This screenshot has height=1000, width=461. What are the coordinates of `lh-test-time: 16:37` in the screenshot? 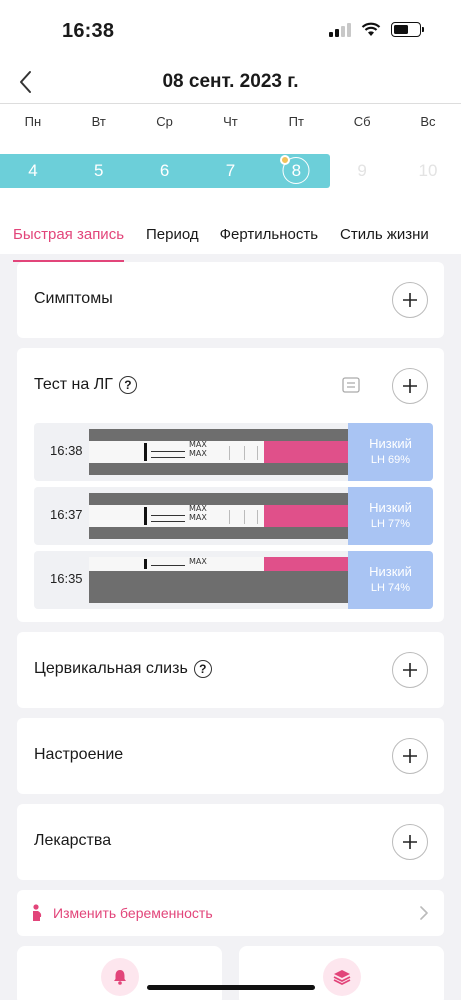 It's located at (66, 514).